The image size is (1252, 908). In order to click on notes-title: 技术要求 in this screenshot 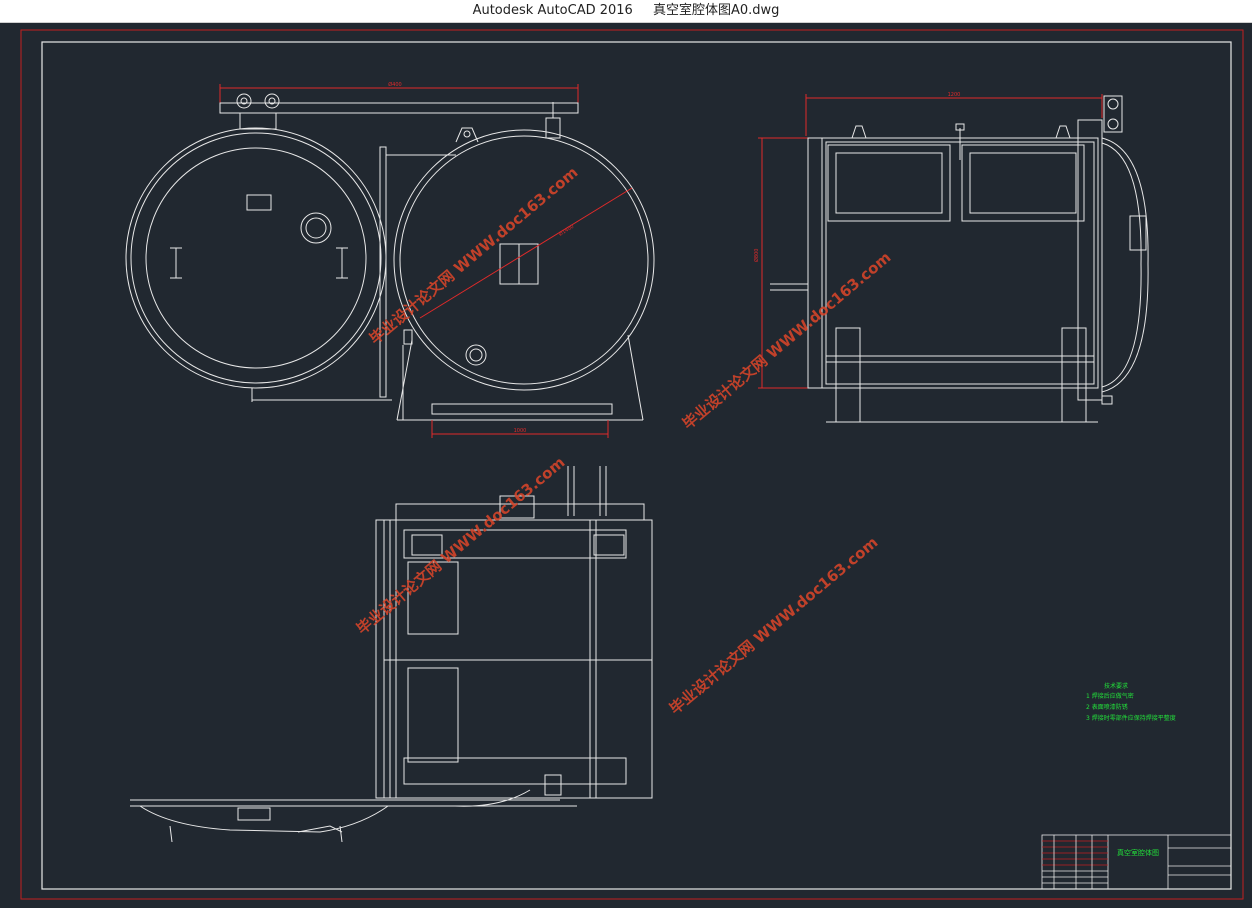, I will do `click(1116, 686)`.